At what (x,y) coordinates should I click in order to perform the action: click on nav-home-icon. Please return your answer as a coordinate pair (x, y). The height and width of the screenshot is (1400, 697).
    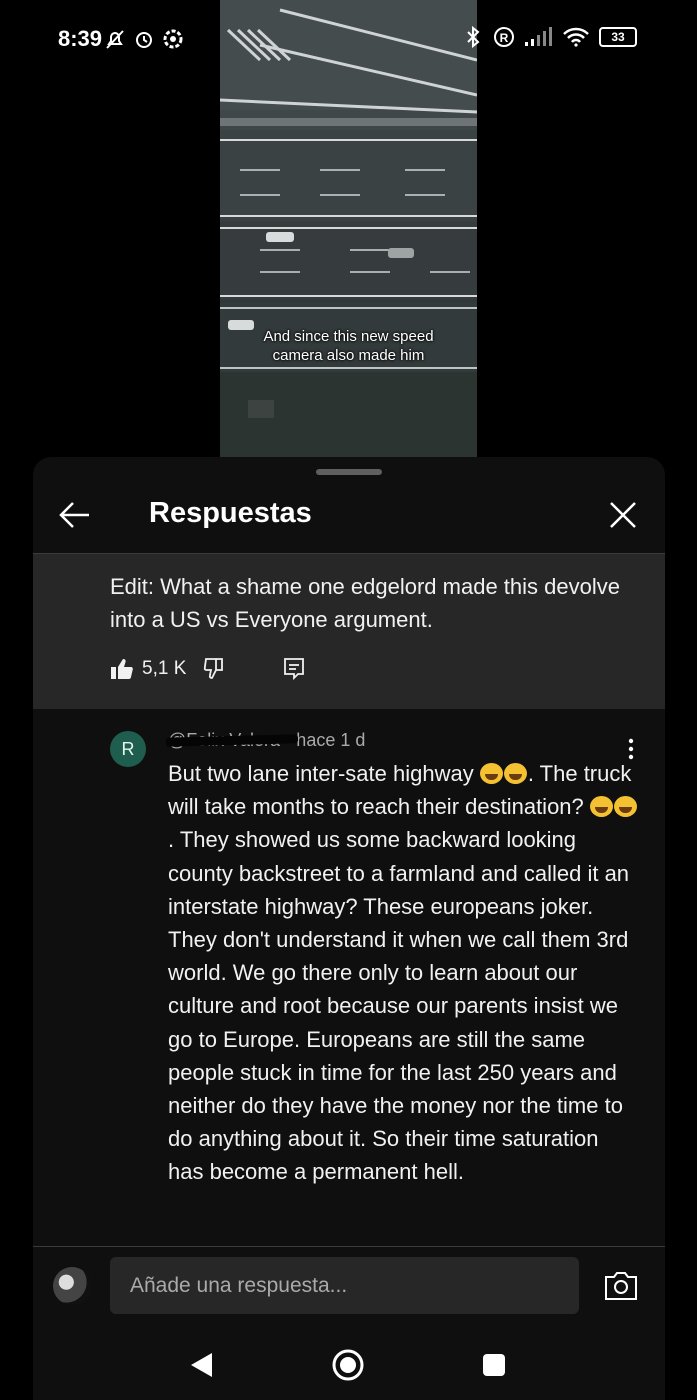
    Looking at the image, I should click on (348, 1365).